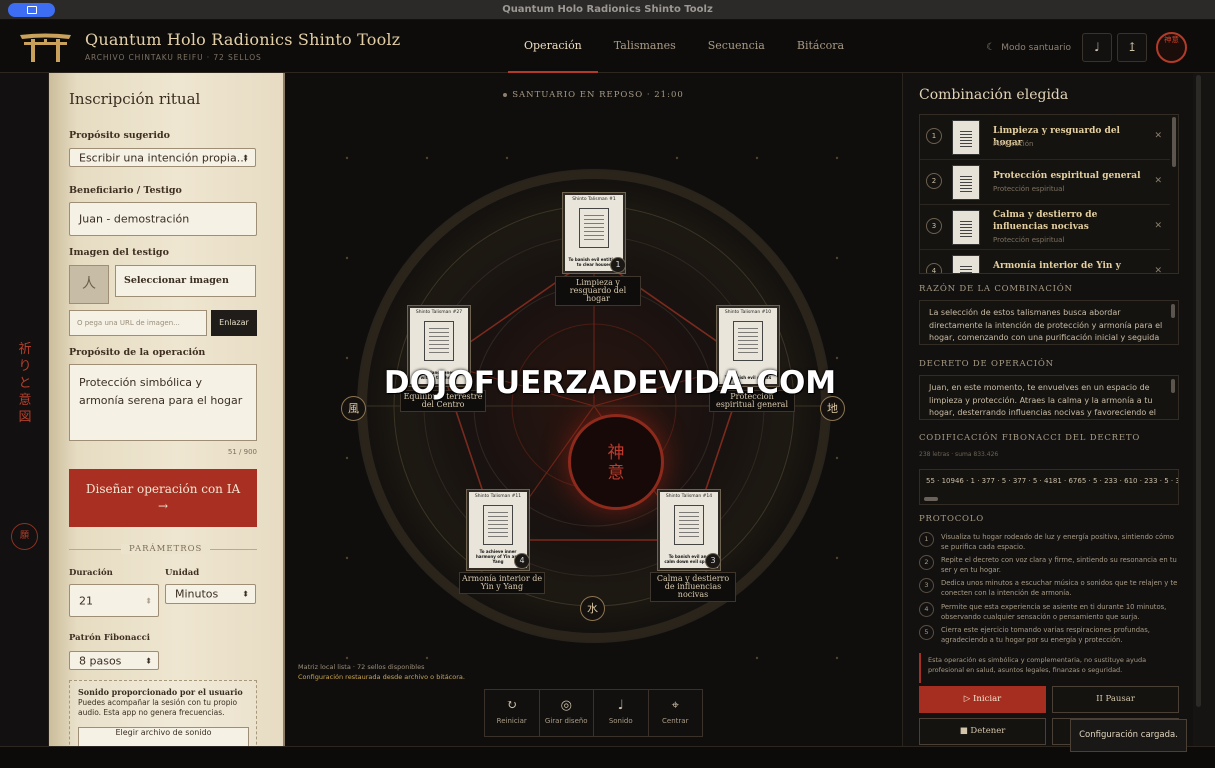 This screenshot has height=768, width=1215. What do you see at coordinates (160, 692) in the screenshot?
I see `sound-title: Sonido proporcionado por el usuario` at bounding box center [160, 692].